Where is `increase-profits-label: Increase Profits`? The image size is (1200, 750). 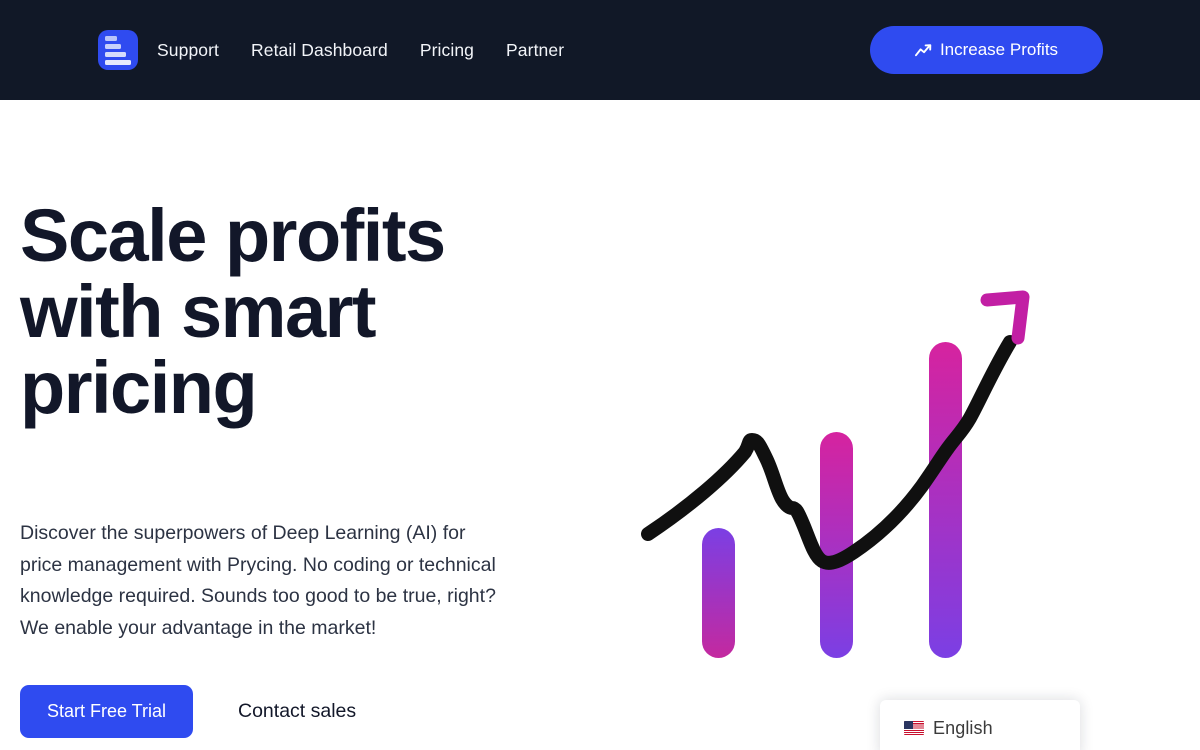 increase-profits-label: Increase Profits is located at coordinates (999, 49).